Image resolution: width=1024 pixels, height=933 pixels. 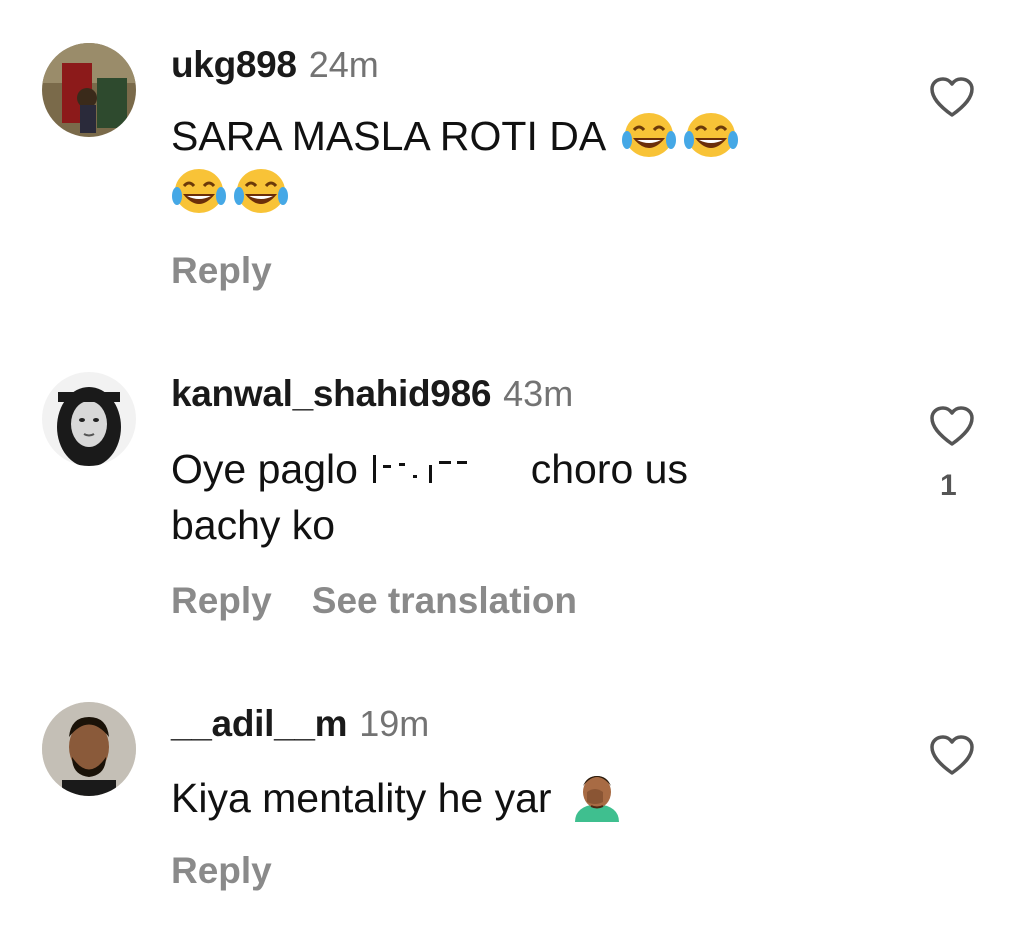 I want to click on like-count: 1, so click(x=948, y=485).